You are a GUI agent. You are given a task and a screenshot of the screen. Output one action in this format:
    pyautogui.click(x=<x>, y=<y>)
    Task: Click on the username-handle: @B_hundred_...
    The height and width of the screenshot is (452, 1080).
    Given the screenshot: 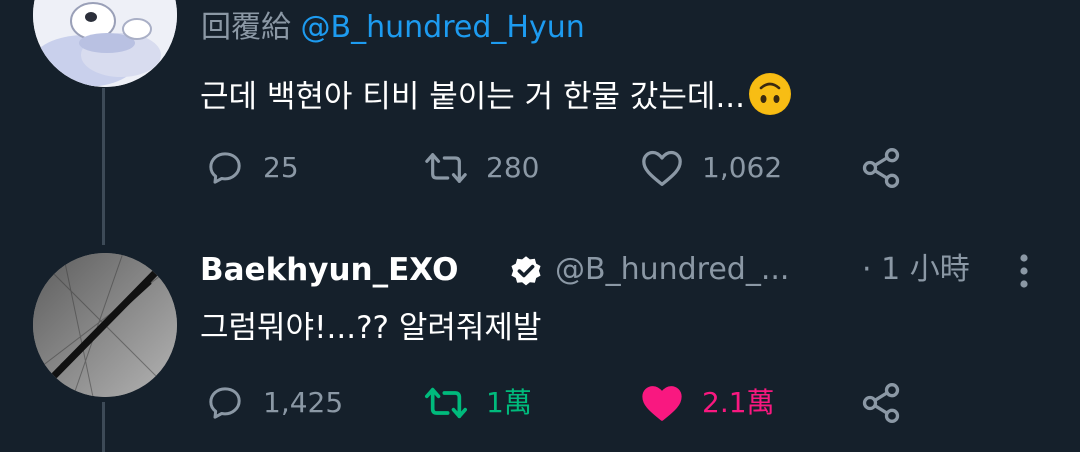 What is the action you would take?
    pyautogui.click(x=672, y=270)
    